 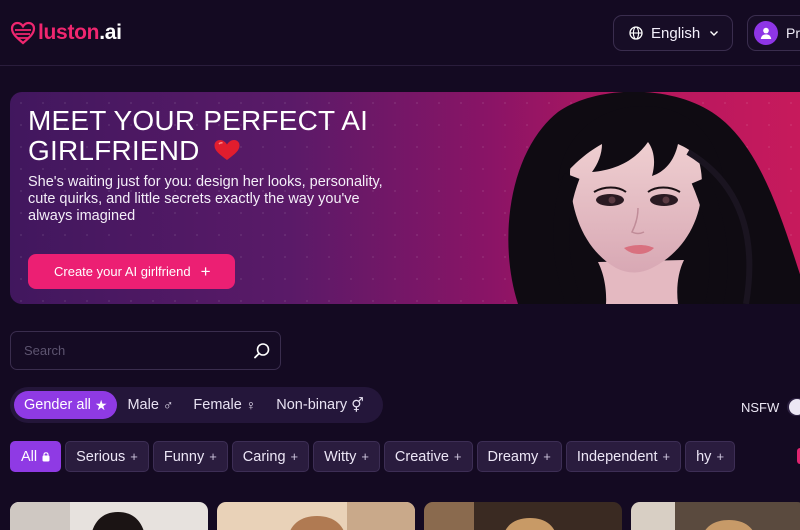 I want to click on language-label: English, so click(x=676, y=33).